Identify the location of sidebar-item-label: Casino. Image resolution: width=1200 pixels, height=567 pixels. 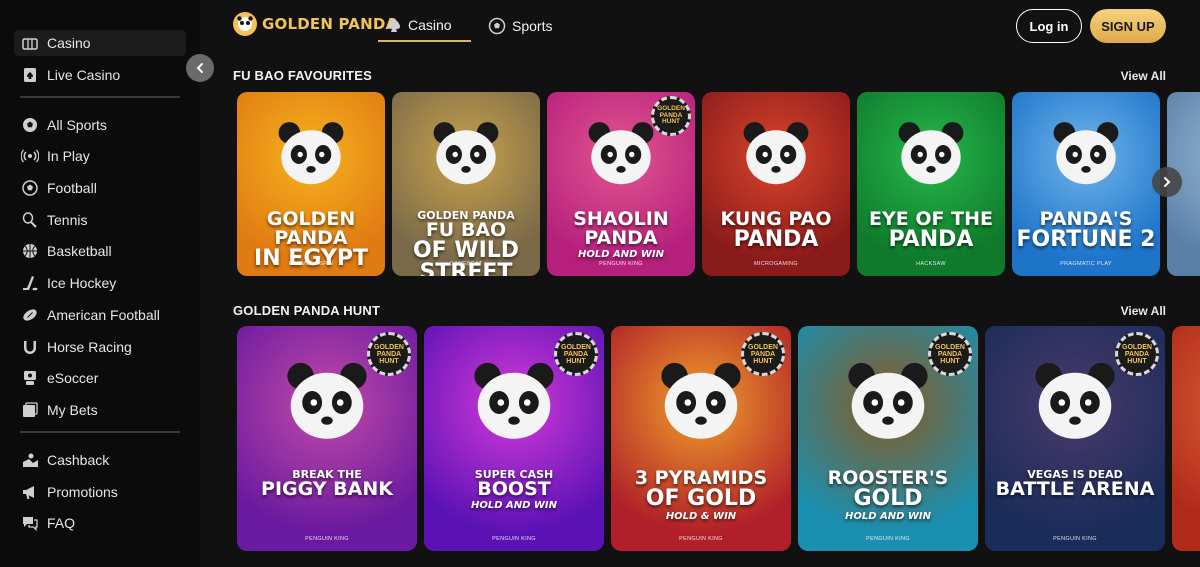
(69, 43).